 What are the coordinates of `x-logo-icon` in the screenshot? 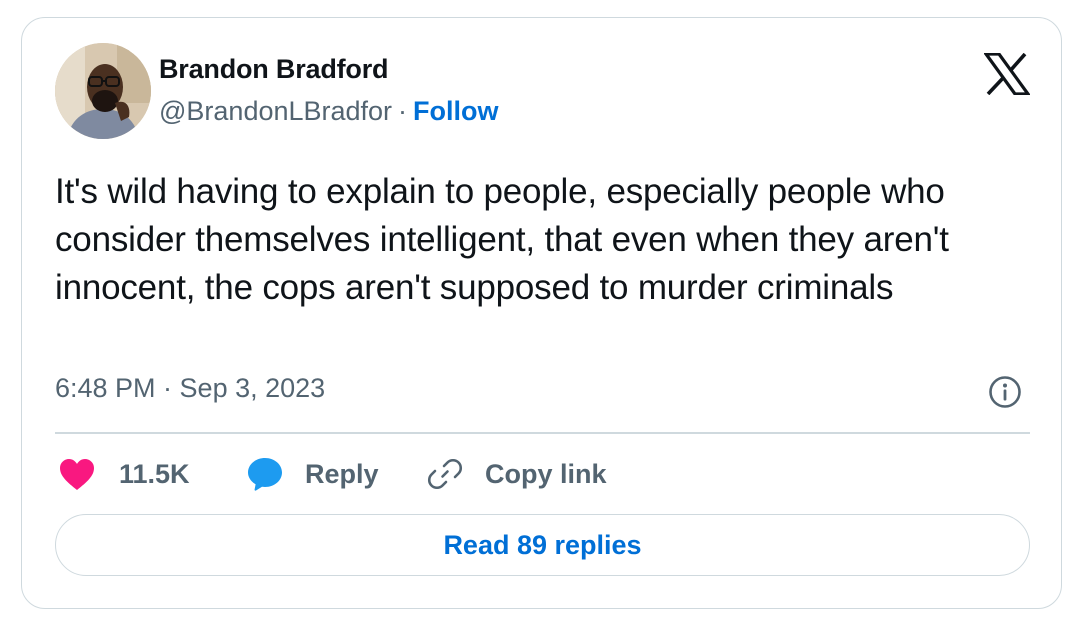 It's located at (1007, 74).